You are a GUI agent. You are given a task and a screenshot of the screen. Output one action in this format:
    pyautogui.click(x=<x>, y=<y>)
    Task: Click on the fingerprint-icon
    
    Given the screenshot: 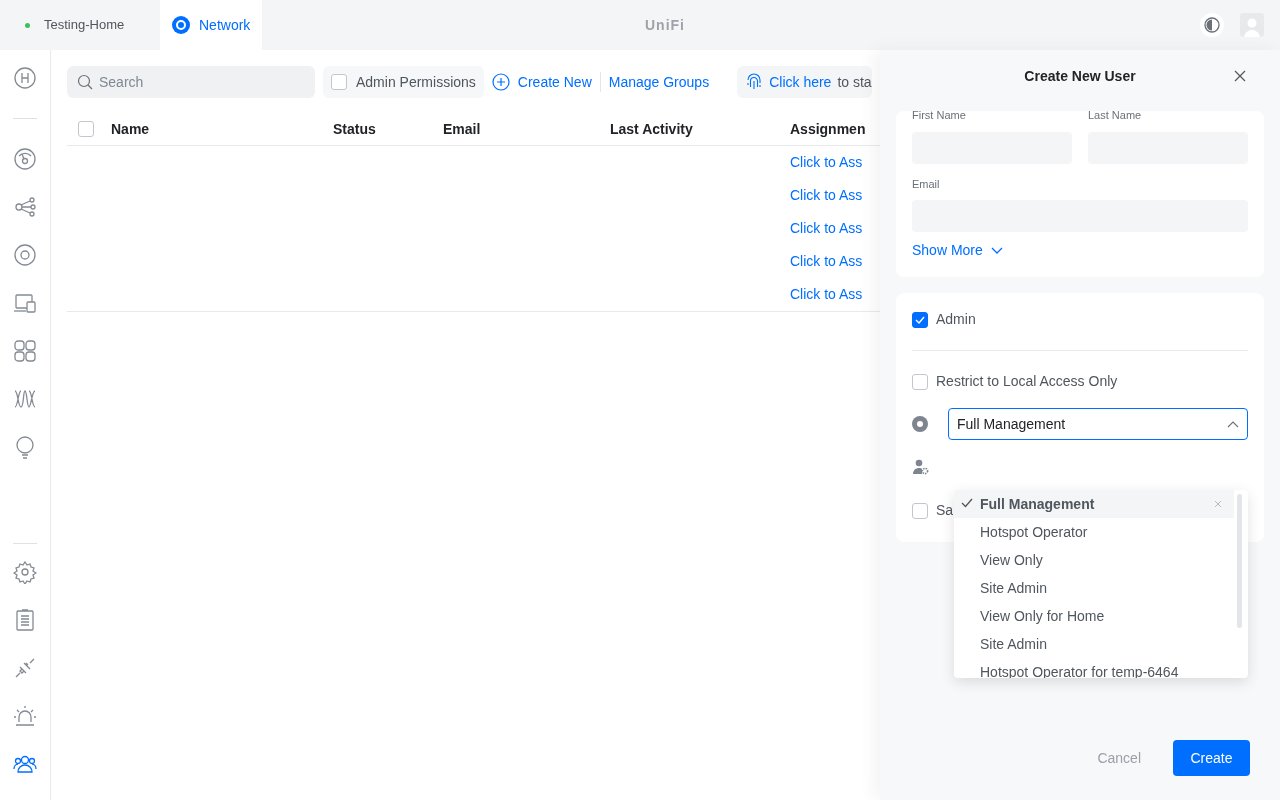 What is the action you would take?
    pyautogui.click(x=754, y=82)
    